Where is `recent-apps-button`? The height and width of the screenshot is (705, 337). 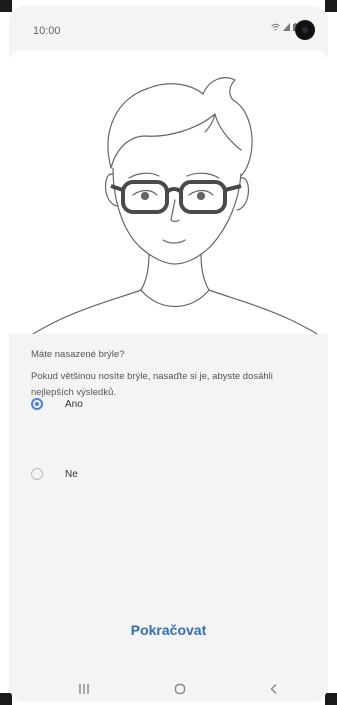
recent-apps-button is located at coordinates (84, 689).